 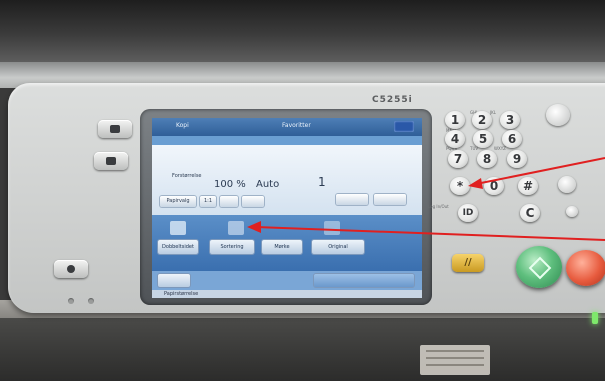 I want to click on arrow-line-screen, so click(x=430, y=233).